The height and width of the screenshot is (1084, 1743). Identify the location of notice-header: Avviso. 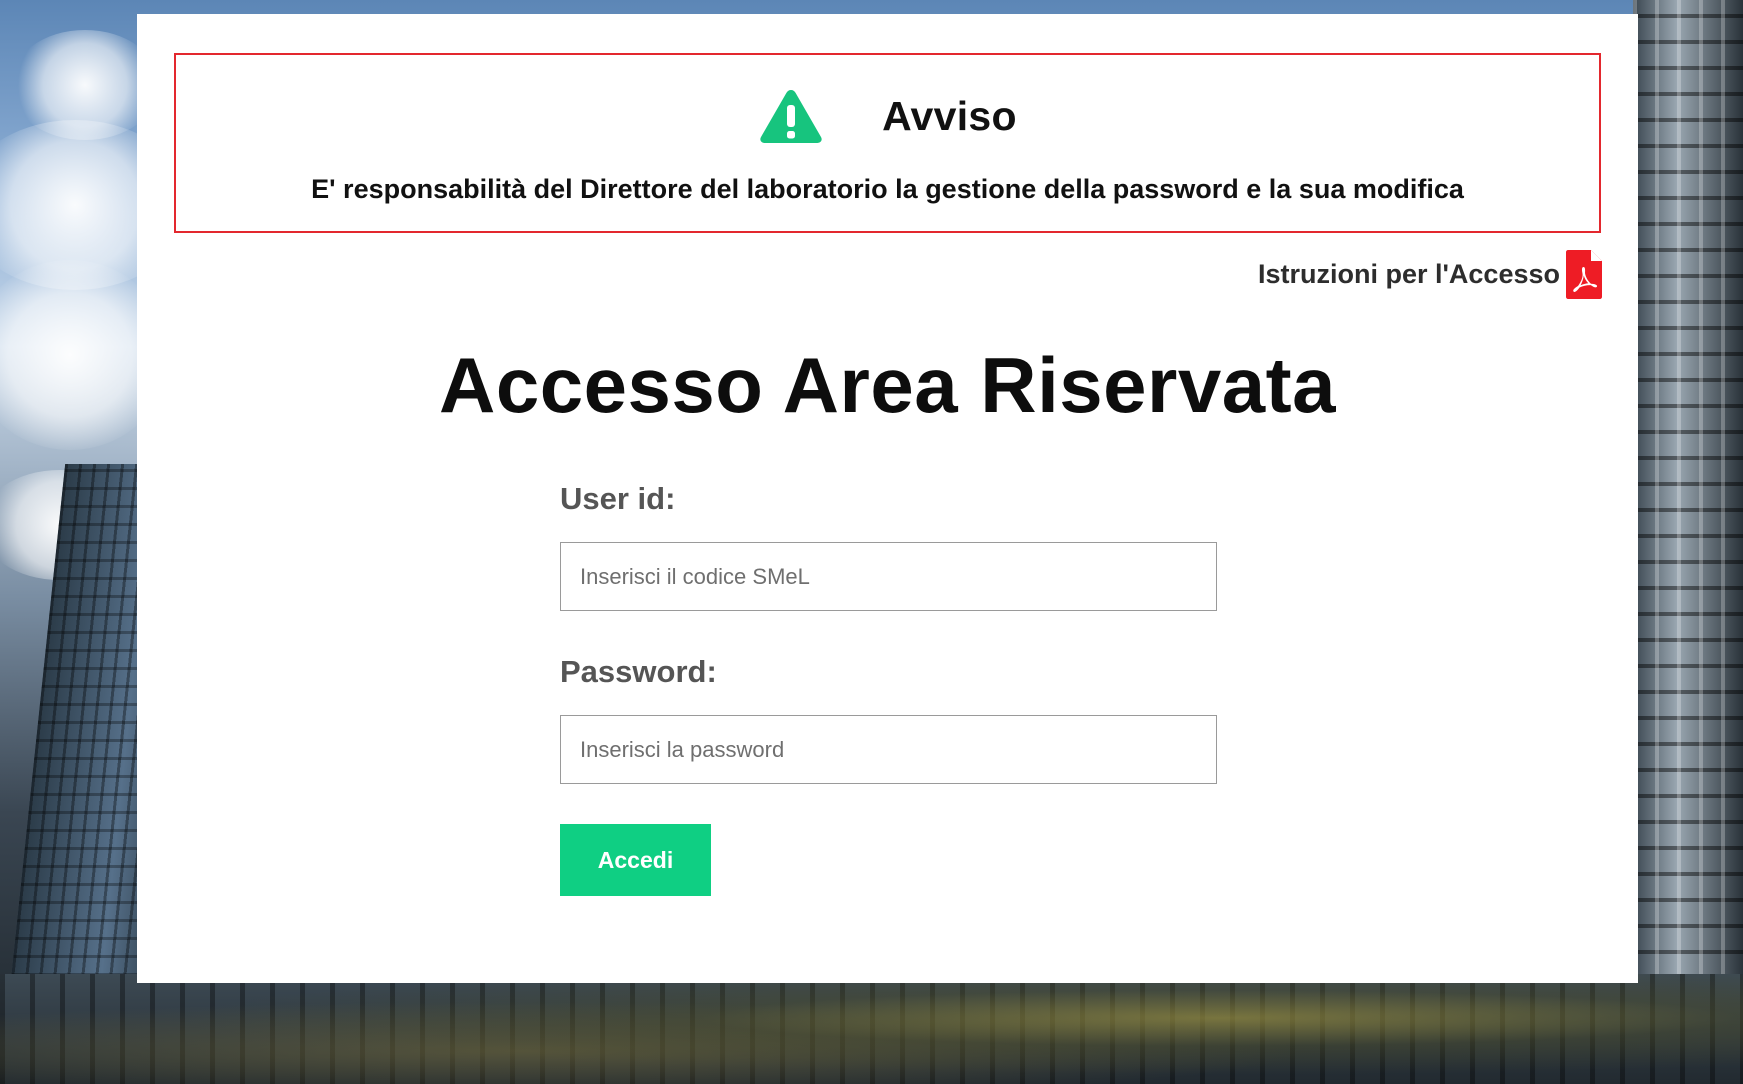
(887, 116).